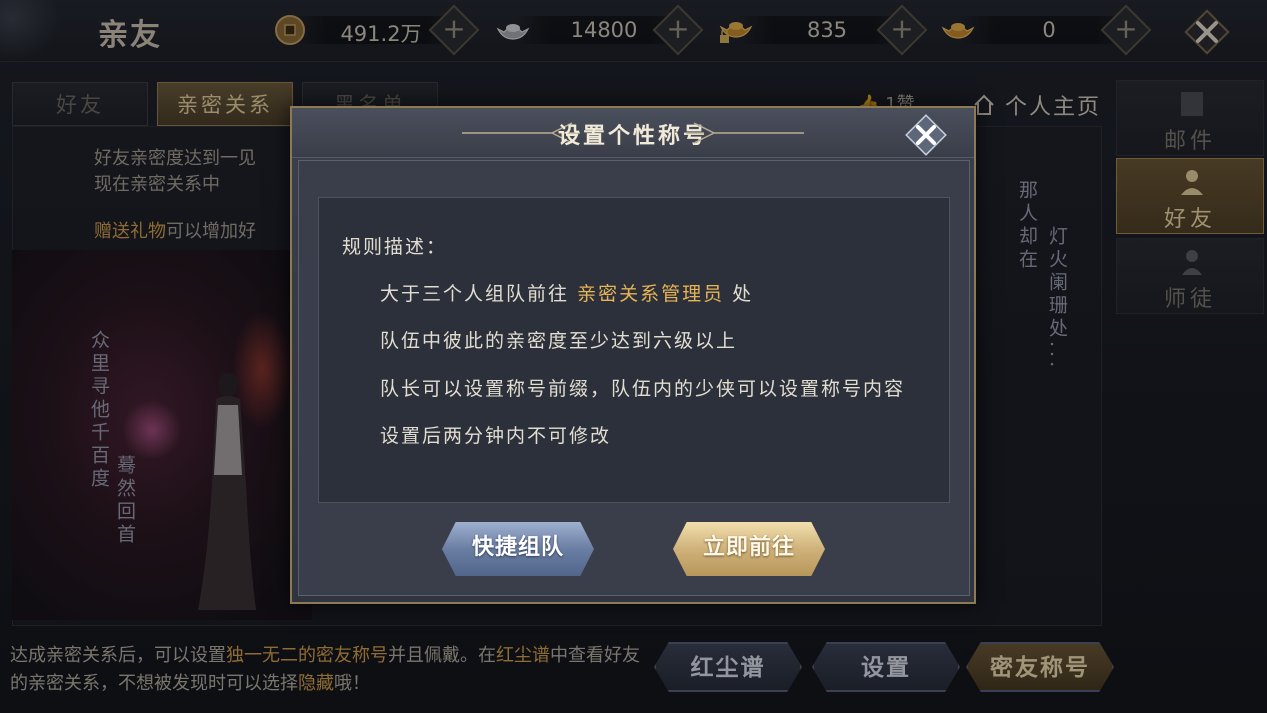  I want to click on quick-team-button: 快捷组队, so click(518, 549).